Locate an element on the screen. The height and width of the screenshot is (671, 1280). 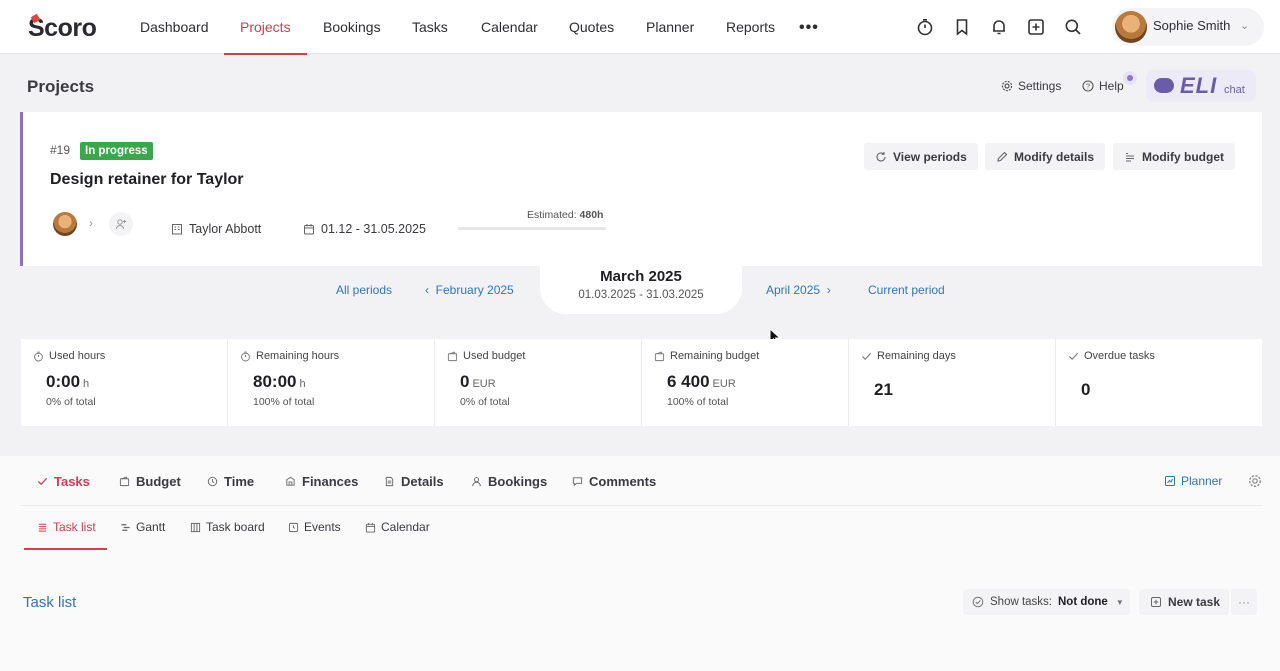
nav-planner: Planner is located at coordinates (670, 27).